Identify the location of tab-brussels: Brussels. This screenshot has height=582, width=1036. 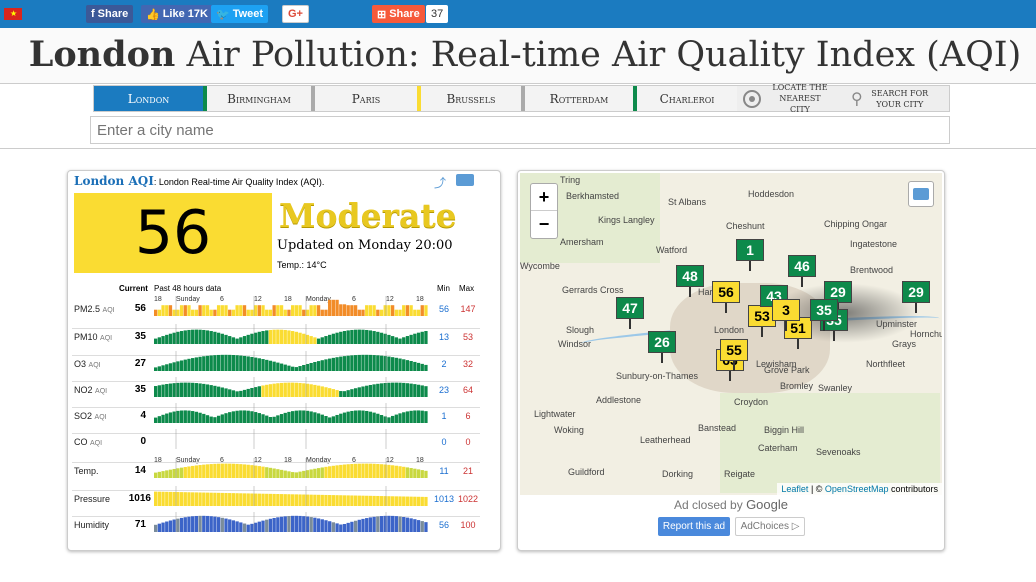
(469, 98).